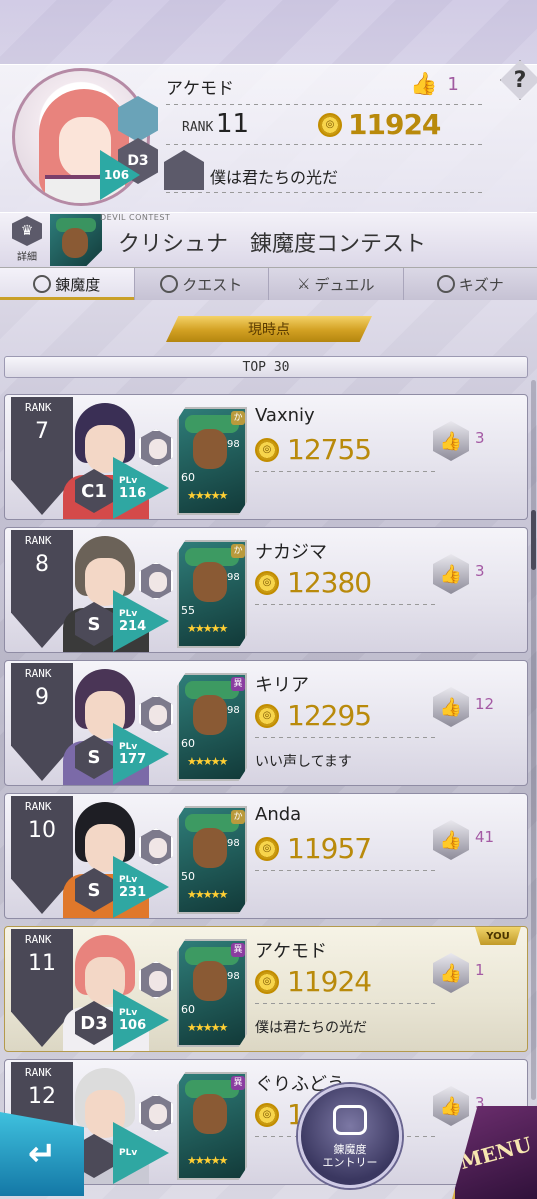  What do you see at coordinates (188, 876) in the screenshot?
I see `devil-level: 50` at bounding box center [188, 876].